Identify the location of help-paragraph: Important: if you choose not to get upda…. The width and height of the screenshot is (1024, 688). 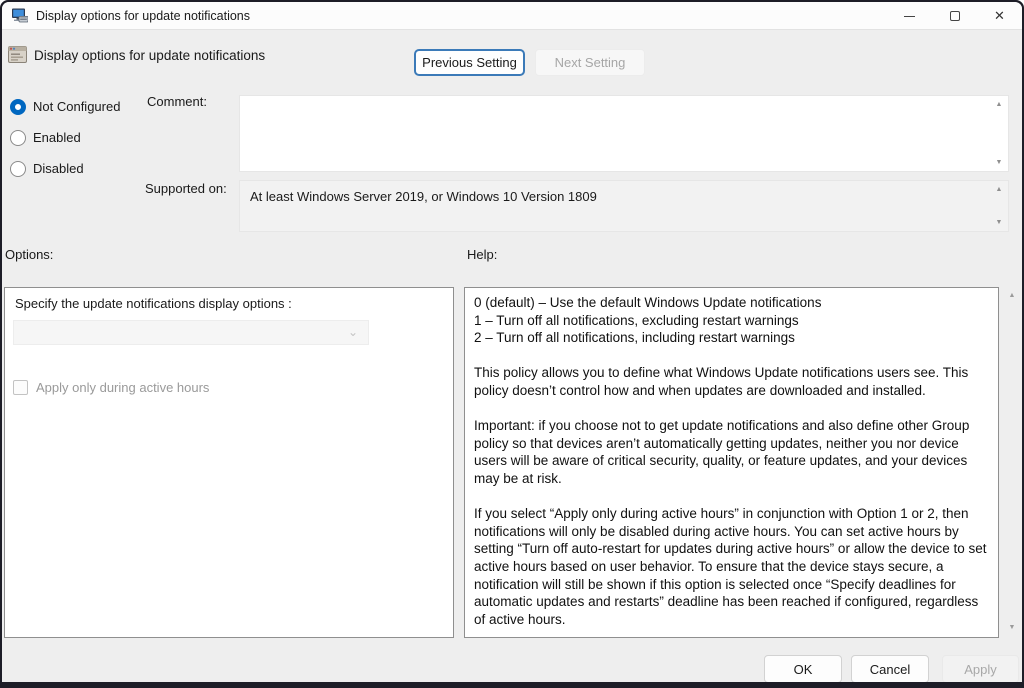
(722, 452).